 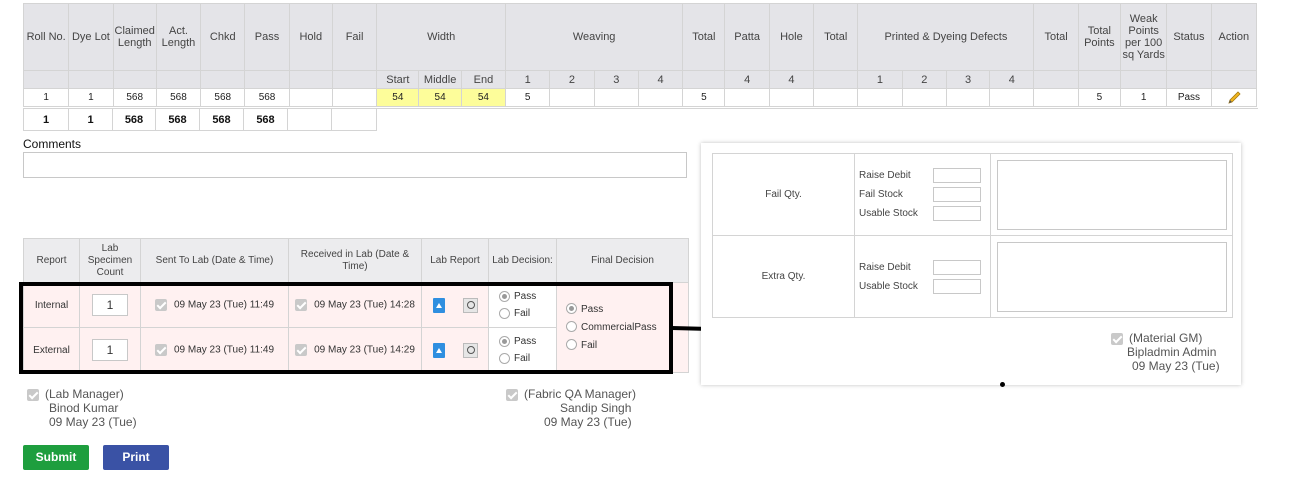 What do you see at coordinates (51, 260) in the screenshot?
I see `lab-header-report: Report` at bounding box center [51, 260].